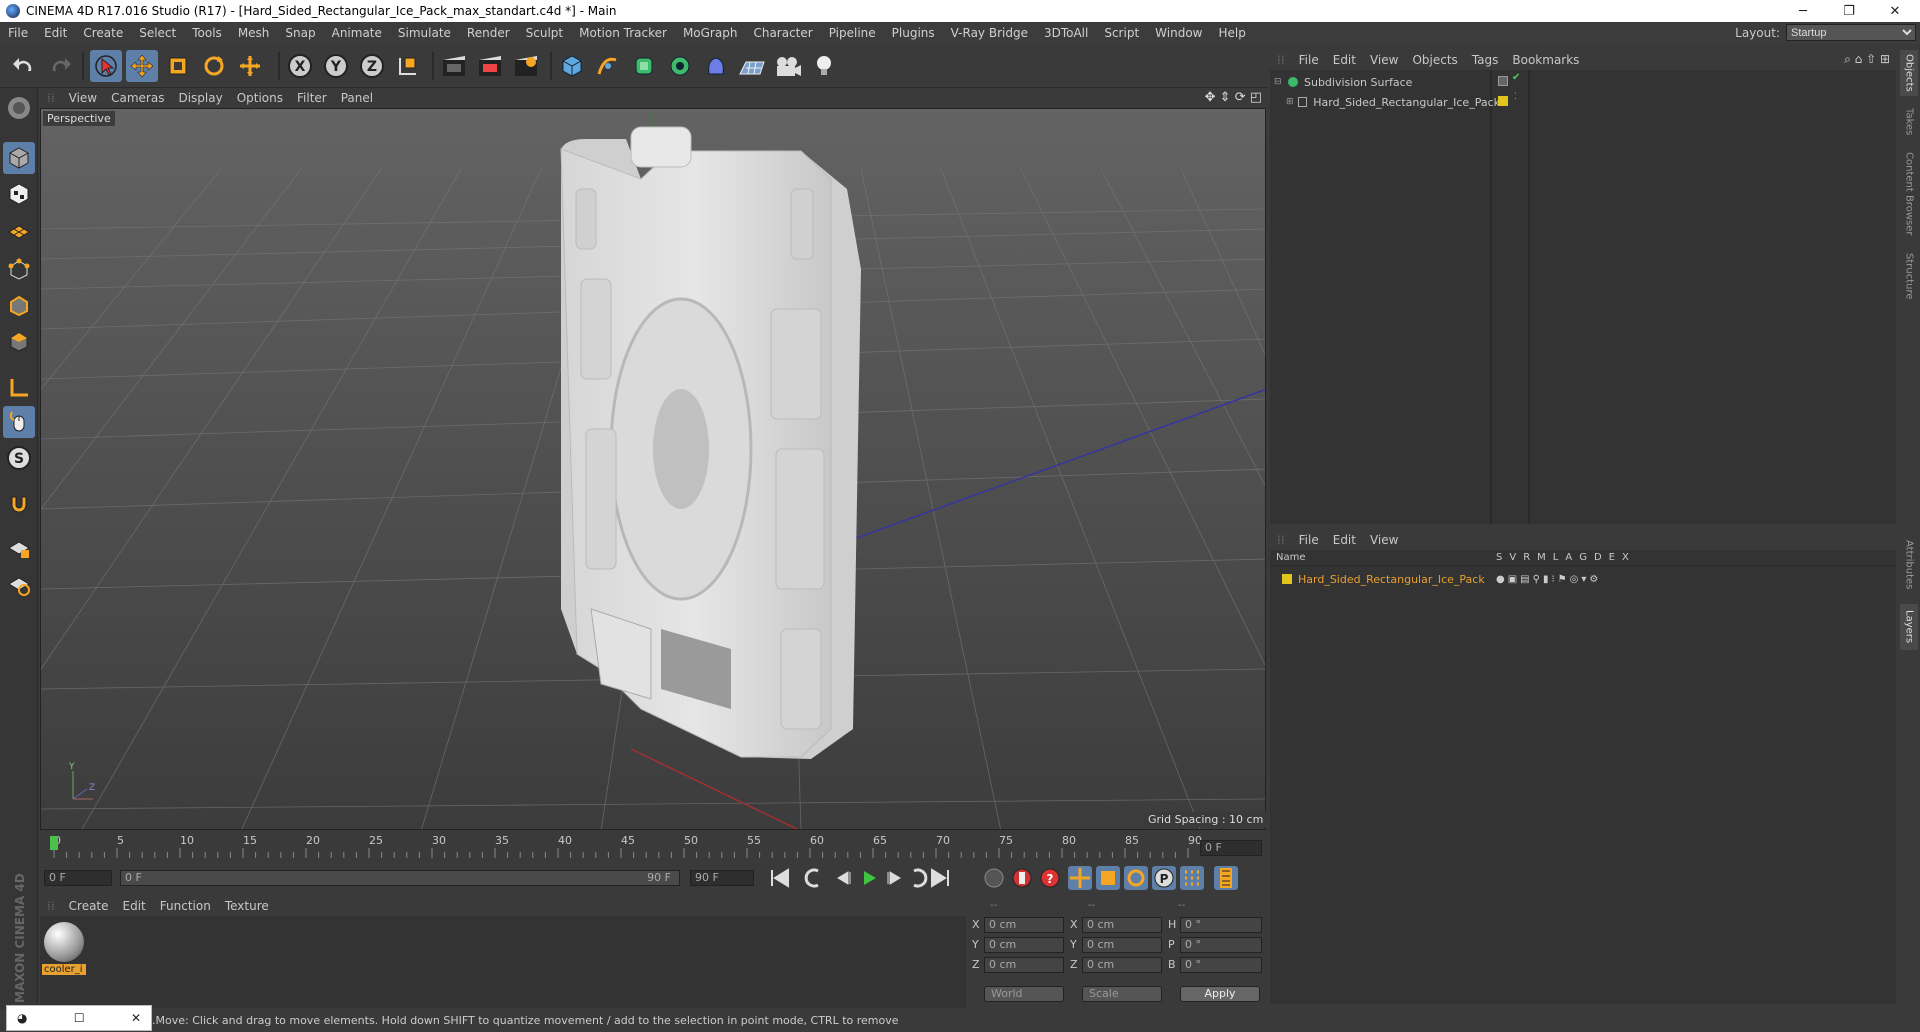 The image size is (1920, 1032). What do you see at coordinates (60, 66) in the screenshot?
I see `redo-icon` at bounding box center [60, 66].